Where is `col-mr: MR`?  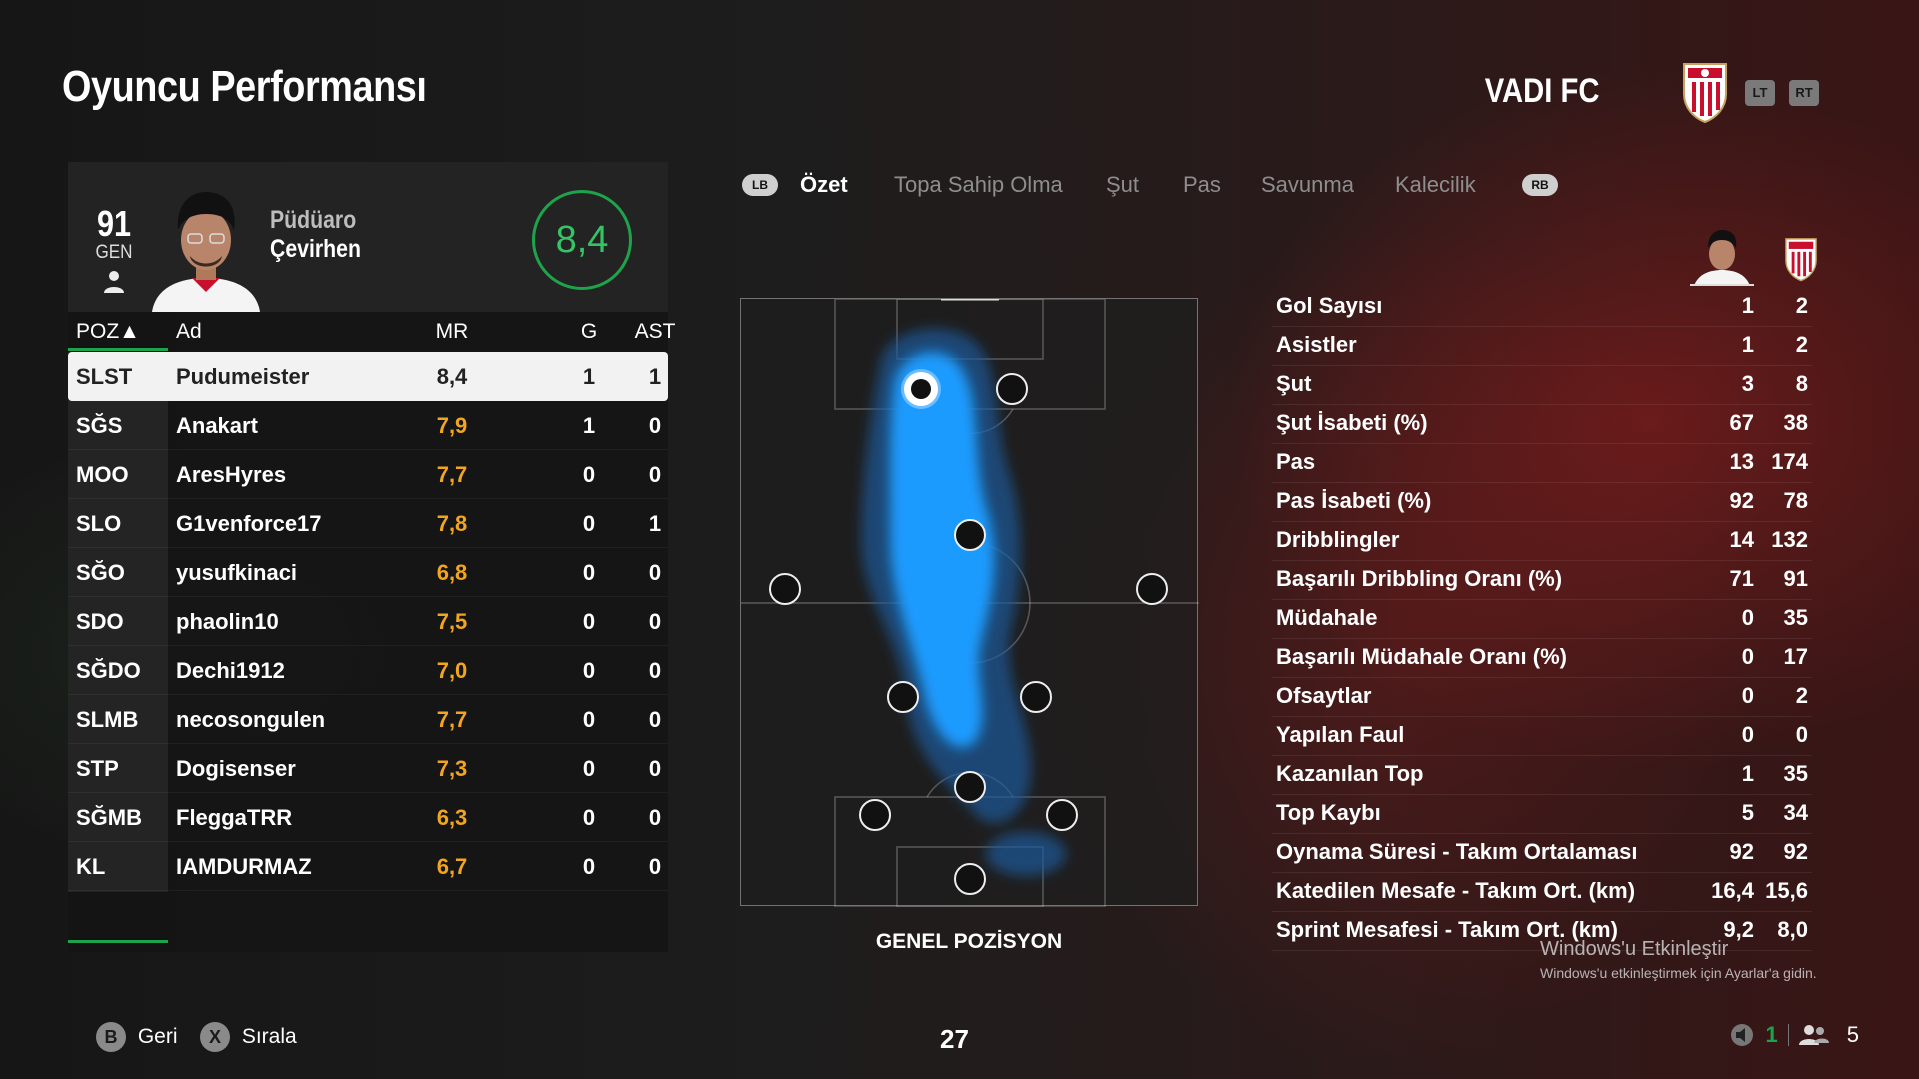 col-mr: MR is located at coordinates (452, 332).